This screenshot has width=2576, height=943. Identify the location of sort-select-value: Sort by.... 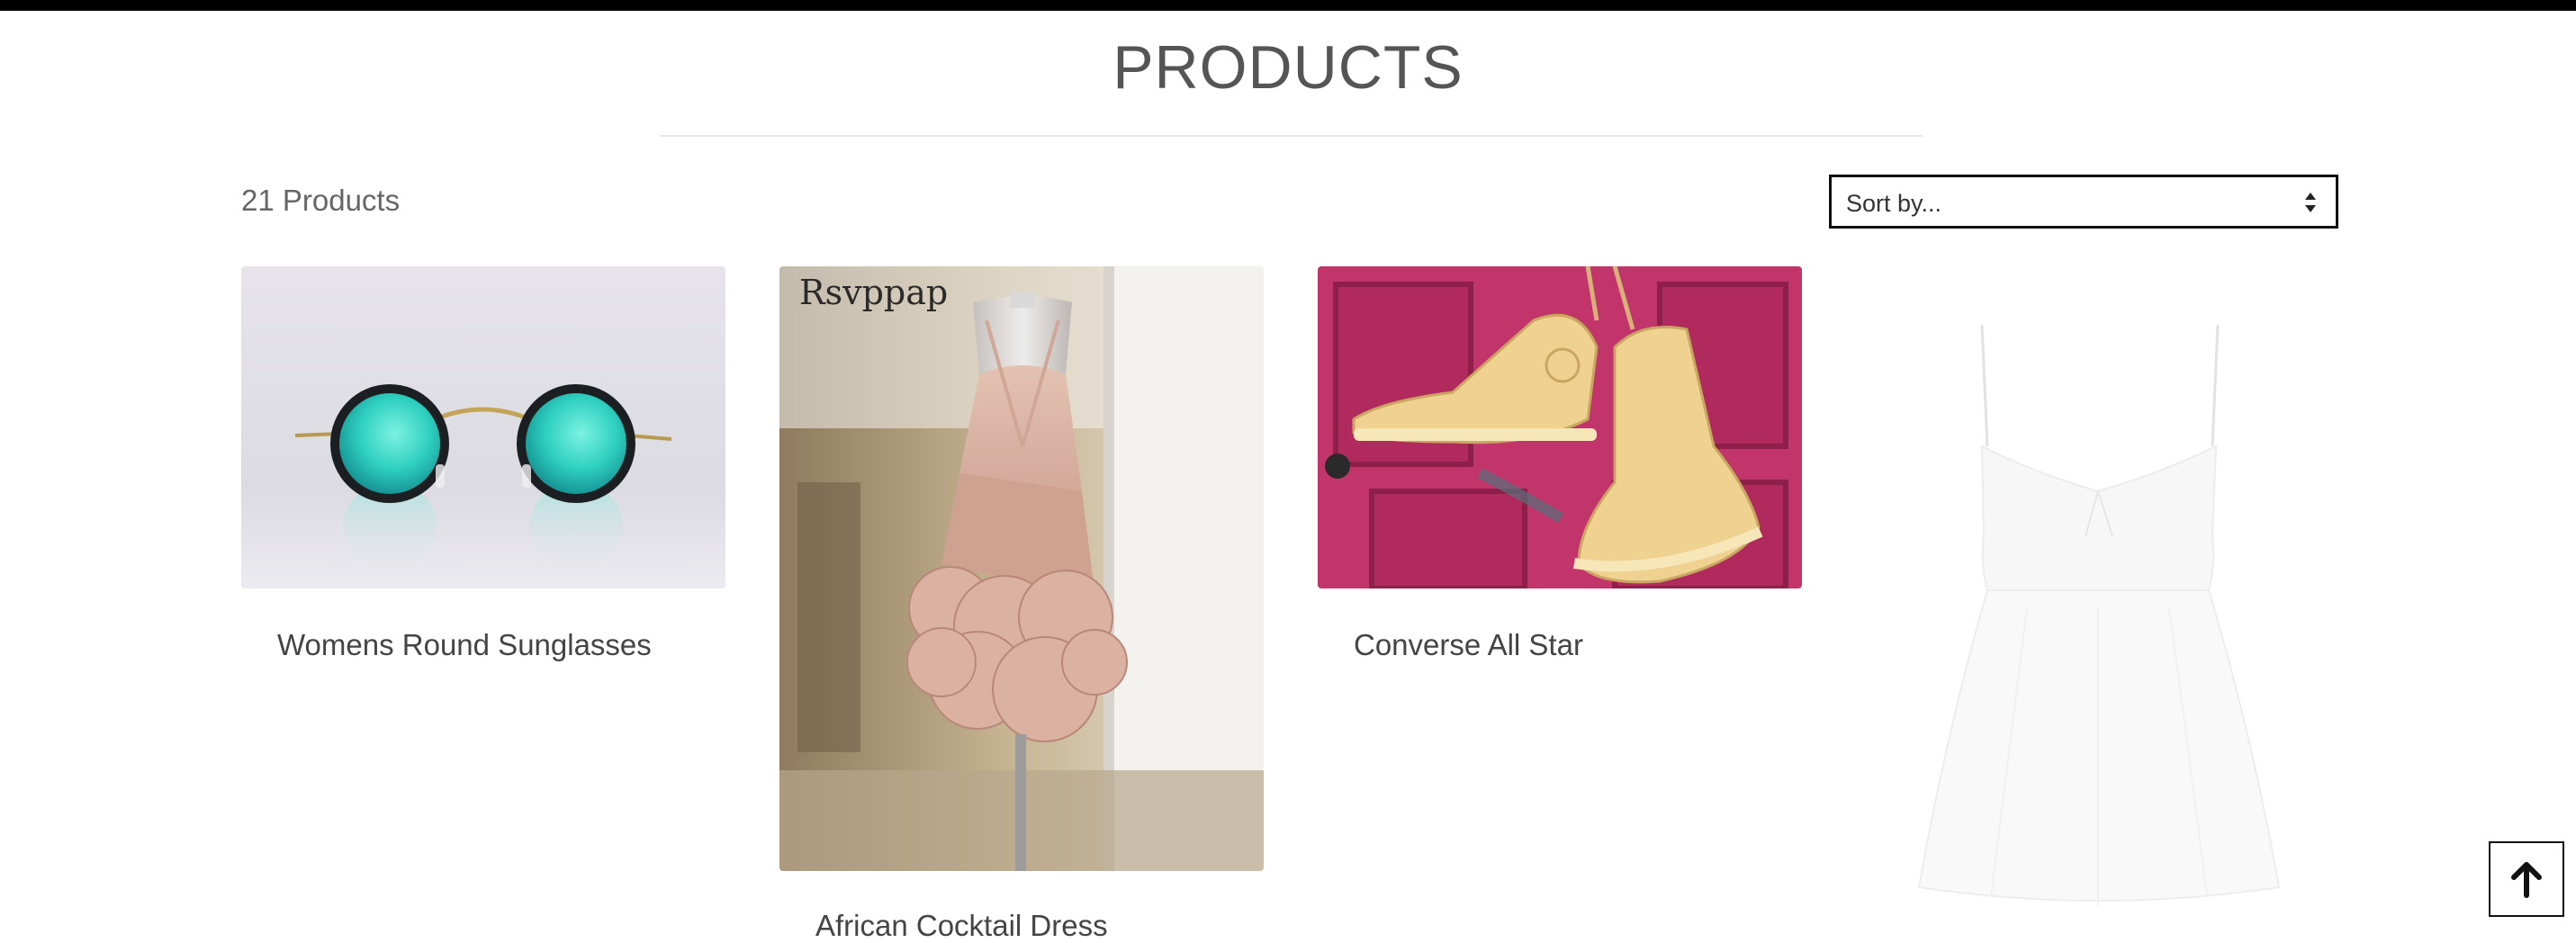
(1894, 203).